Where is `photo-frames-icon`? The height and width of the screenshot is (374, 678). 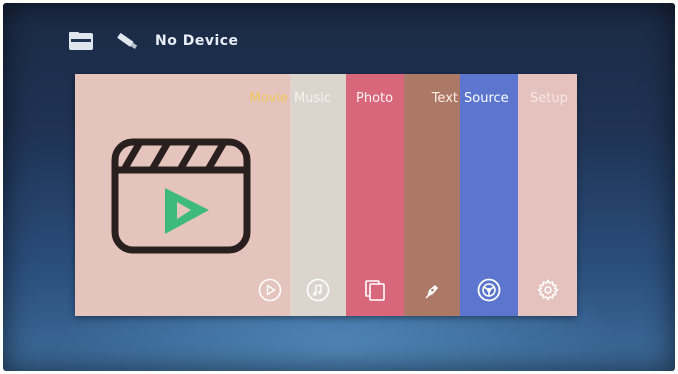 photo-frames-icon is located at coordinates (375, 290).